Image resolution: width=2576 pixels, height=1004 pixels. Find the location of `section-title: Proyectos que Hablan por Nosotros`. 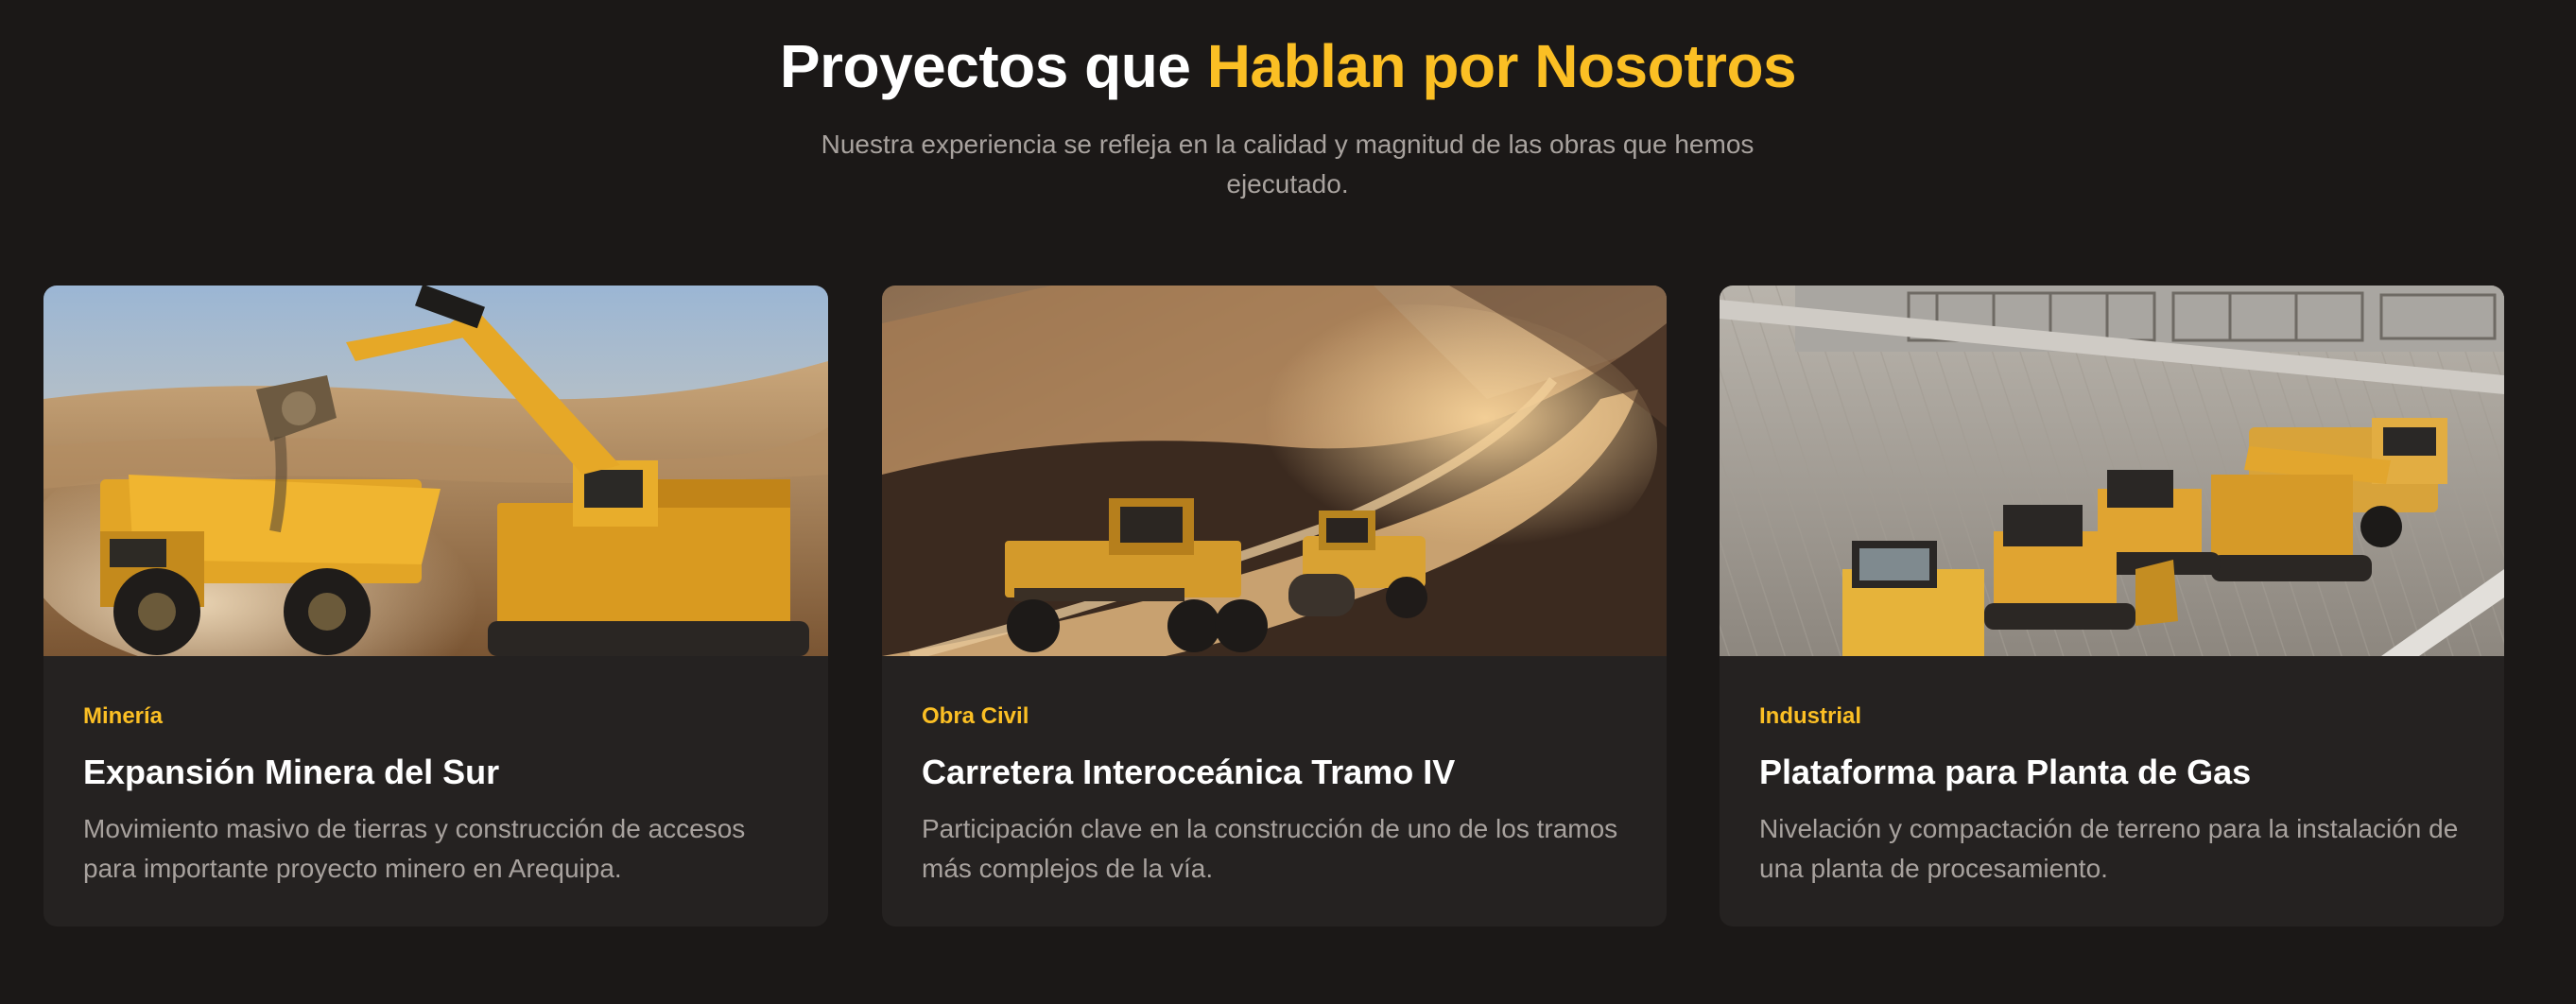

section-title: Proyectos que Hablan por Nosotros is located at coordinates (1288, 66).